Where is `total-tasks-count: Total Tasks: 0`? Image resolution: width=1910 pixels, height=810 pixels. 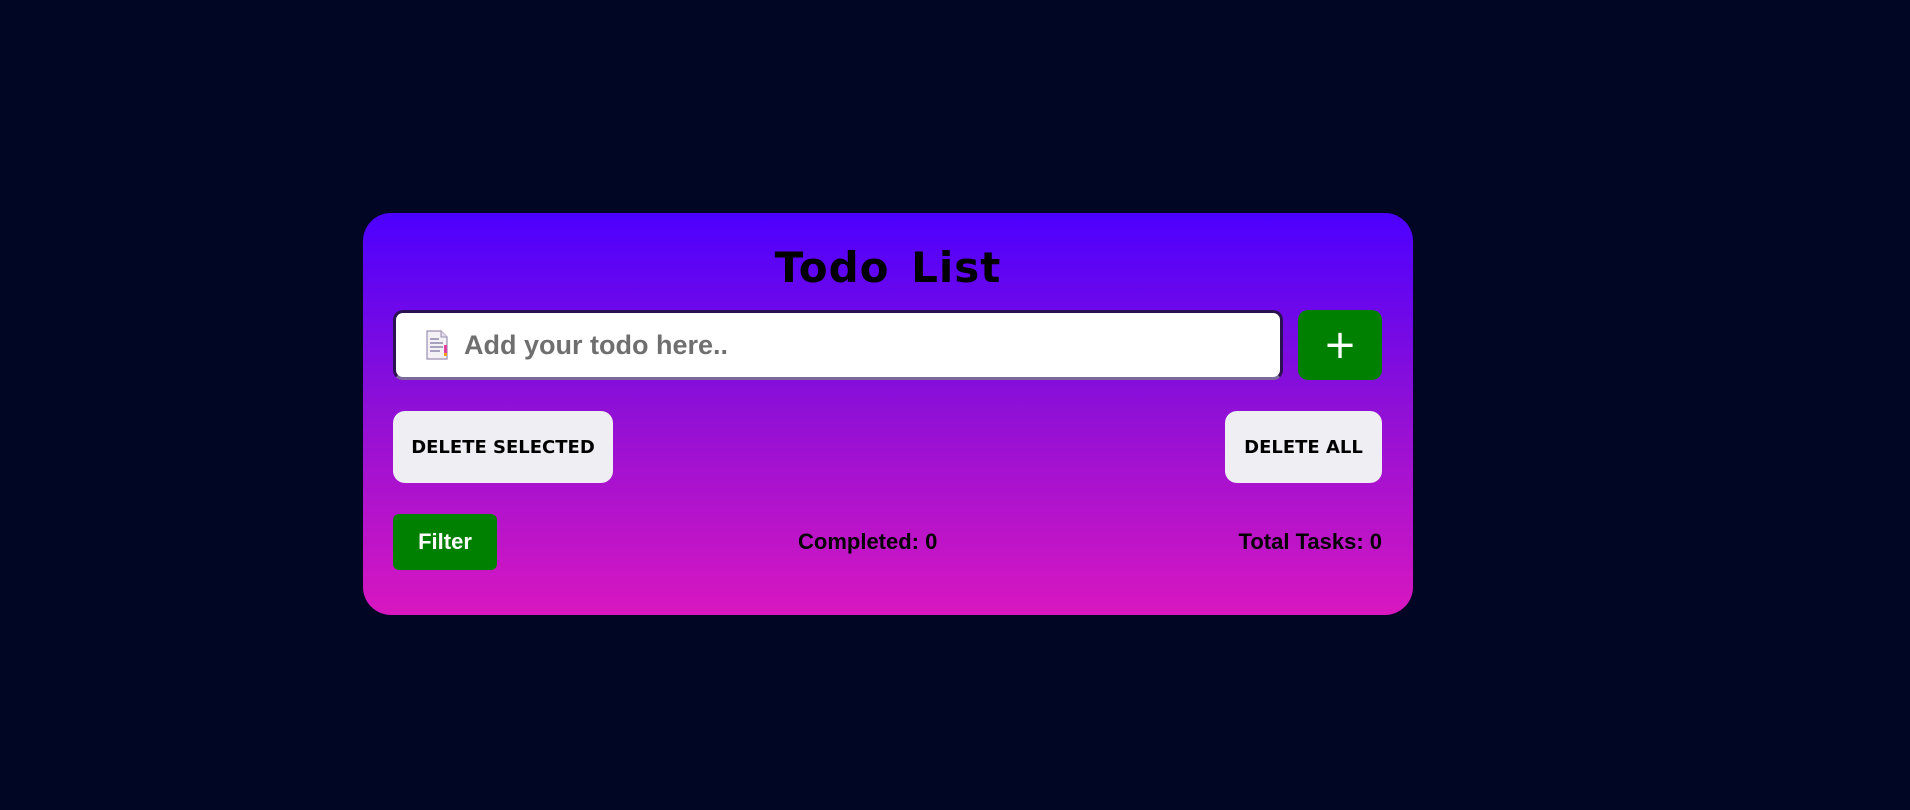
total-tasks-count: Total Tasks: 0 is located at coordinates (1310, 541).